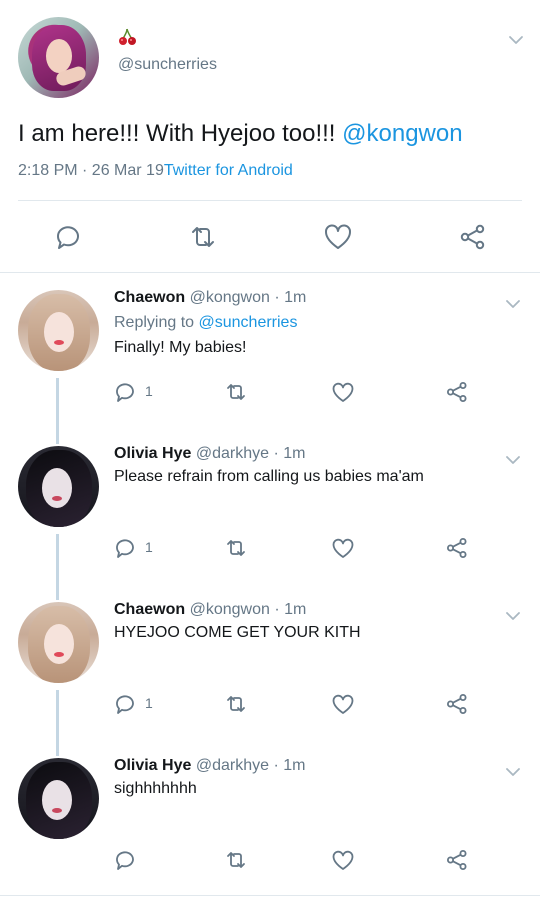 This screenshot has width=540, height=900. I want to click on replying-to: Replying to @suncherries, so click(205, 323).